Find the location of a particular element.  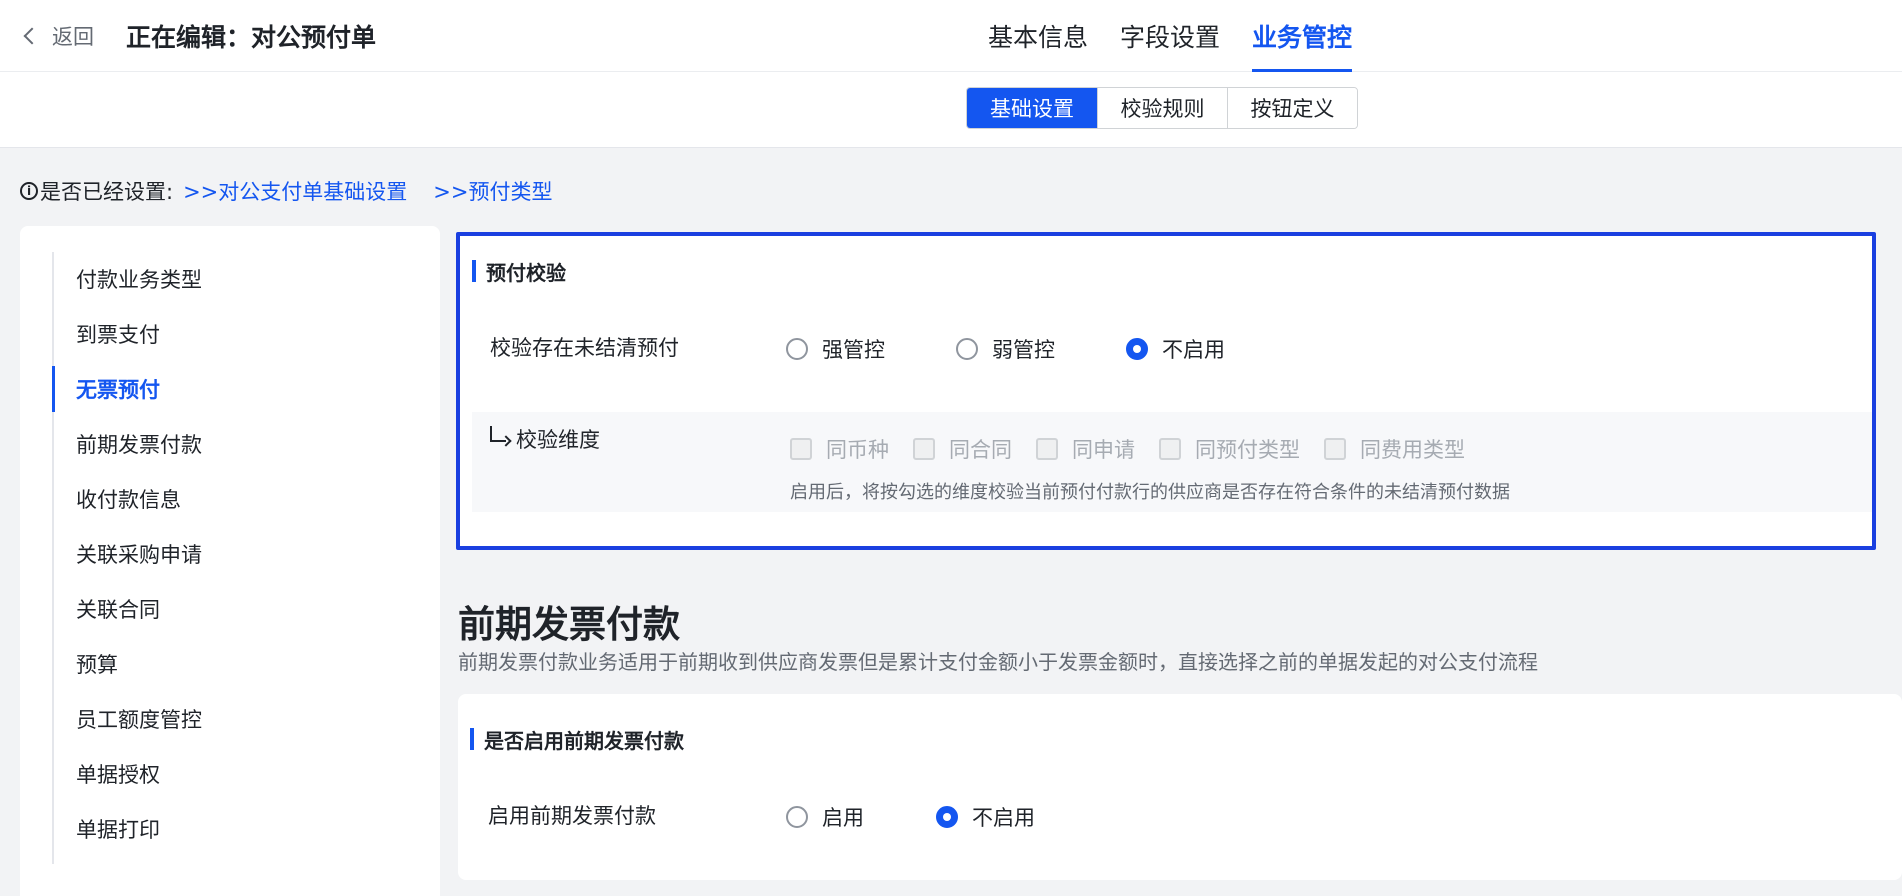

row-label: 启用前期发票付款 is located at coordinates (572, 816).